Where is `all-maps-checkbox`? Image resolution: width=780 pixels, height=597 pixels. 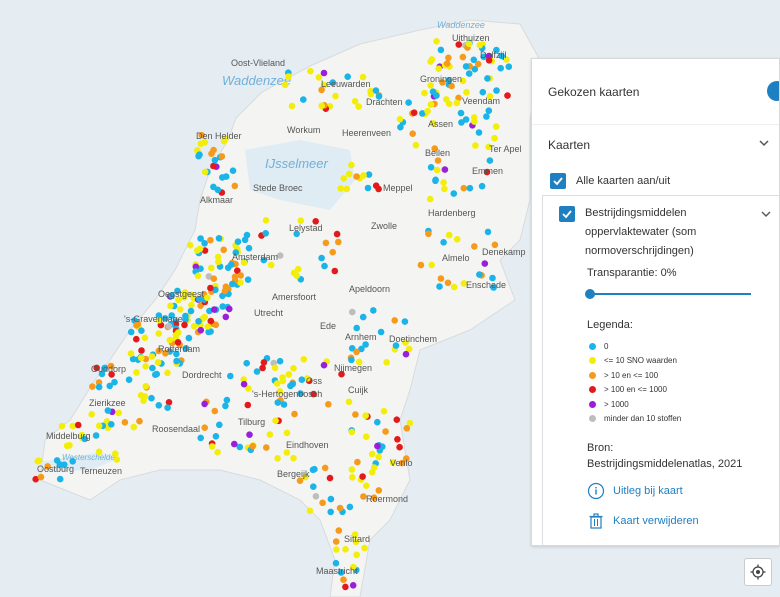 all-maps-checkbox is located at coordinates (558, 181).